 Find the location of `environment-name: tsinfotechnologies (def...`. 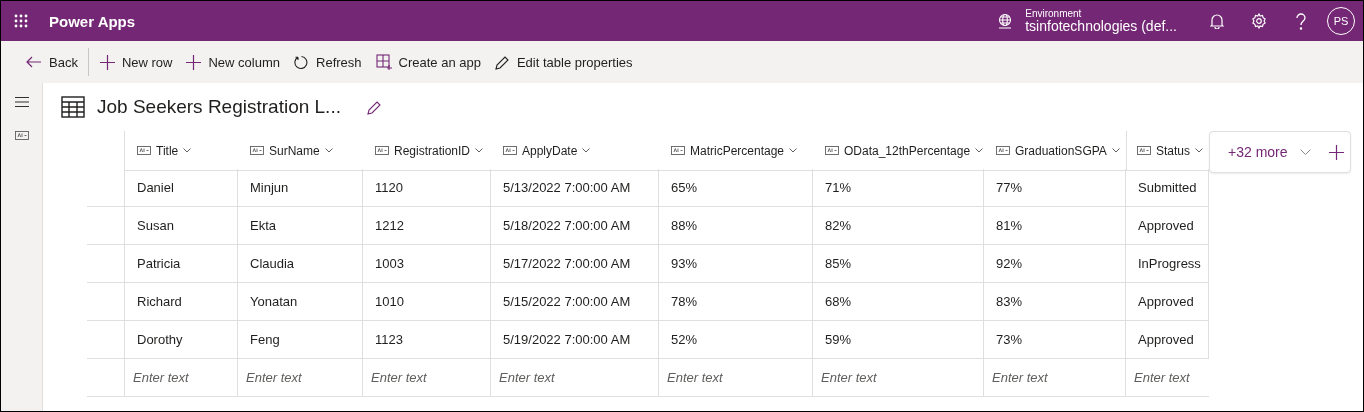

environment-name: tsinfotechnologies (def... is located at coordinates (1101, 26).